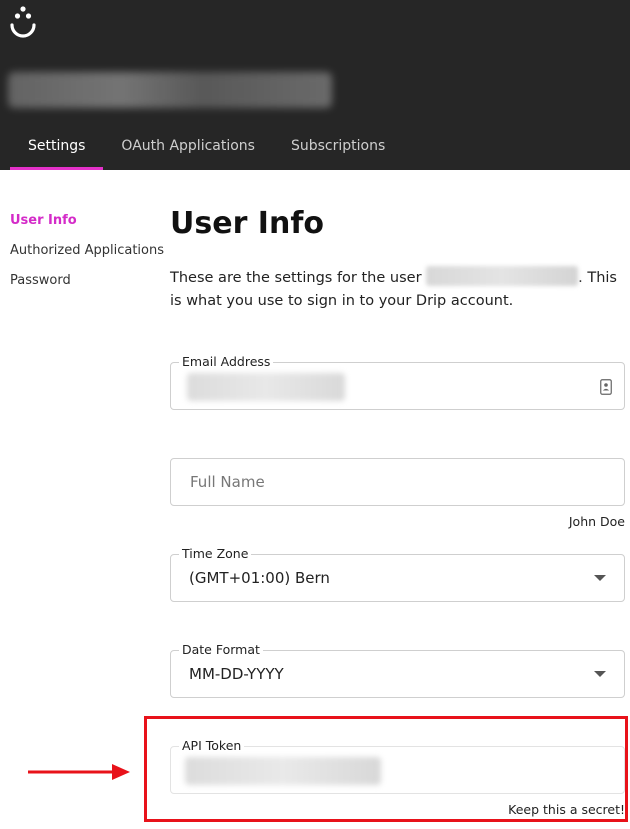 Image resolution: width=630 pixels, height=829 pixels. What do you see at coordinates (236, 674) in the screenshot?
I see `date-format-value: MM-DD-YYYY` at bounding box center [236, 674].